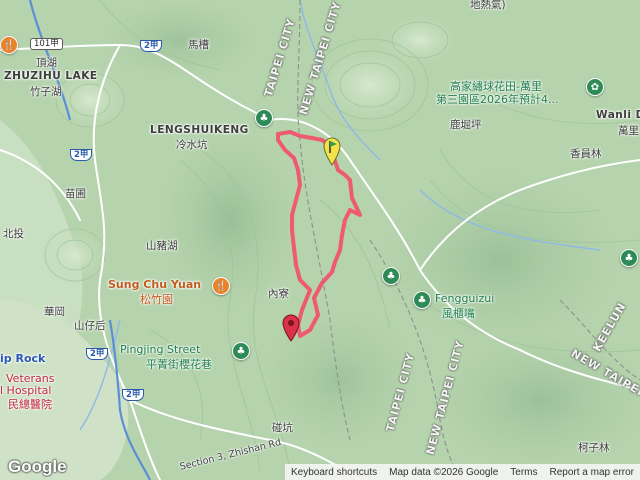  I want to click on keyboard-shortcuts-link: Keyboard shortcuts, so click(334, 472).